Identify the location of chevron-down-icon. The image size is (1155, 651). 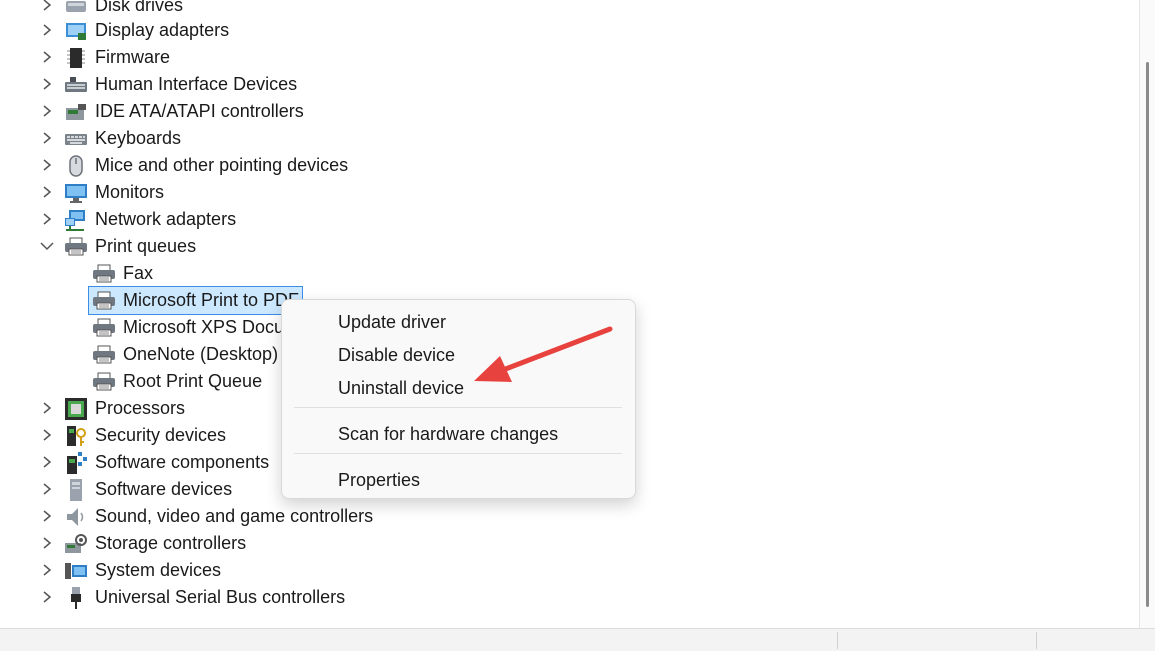
(47, 246).